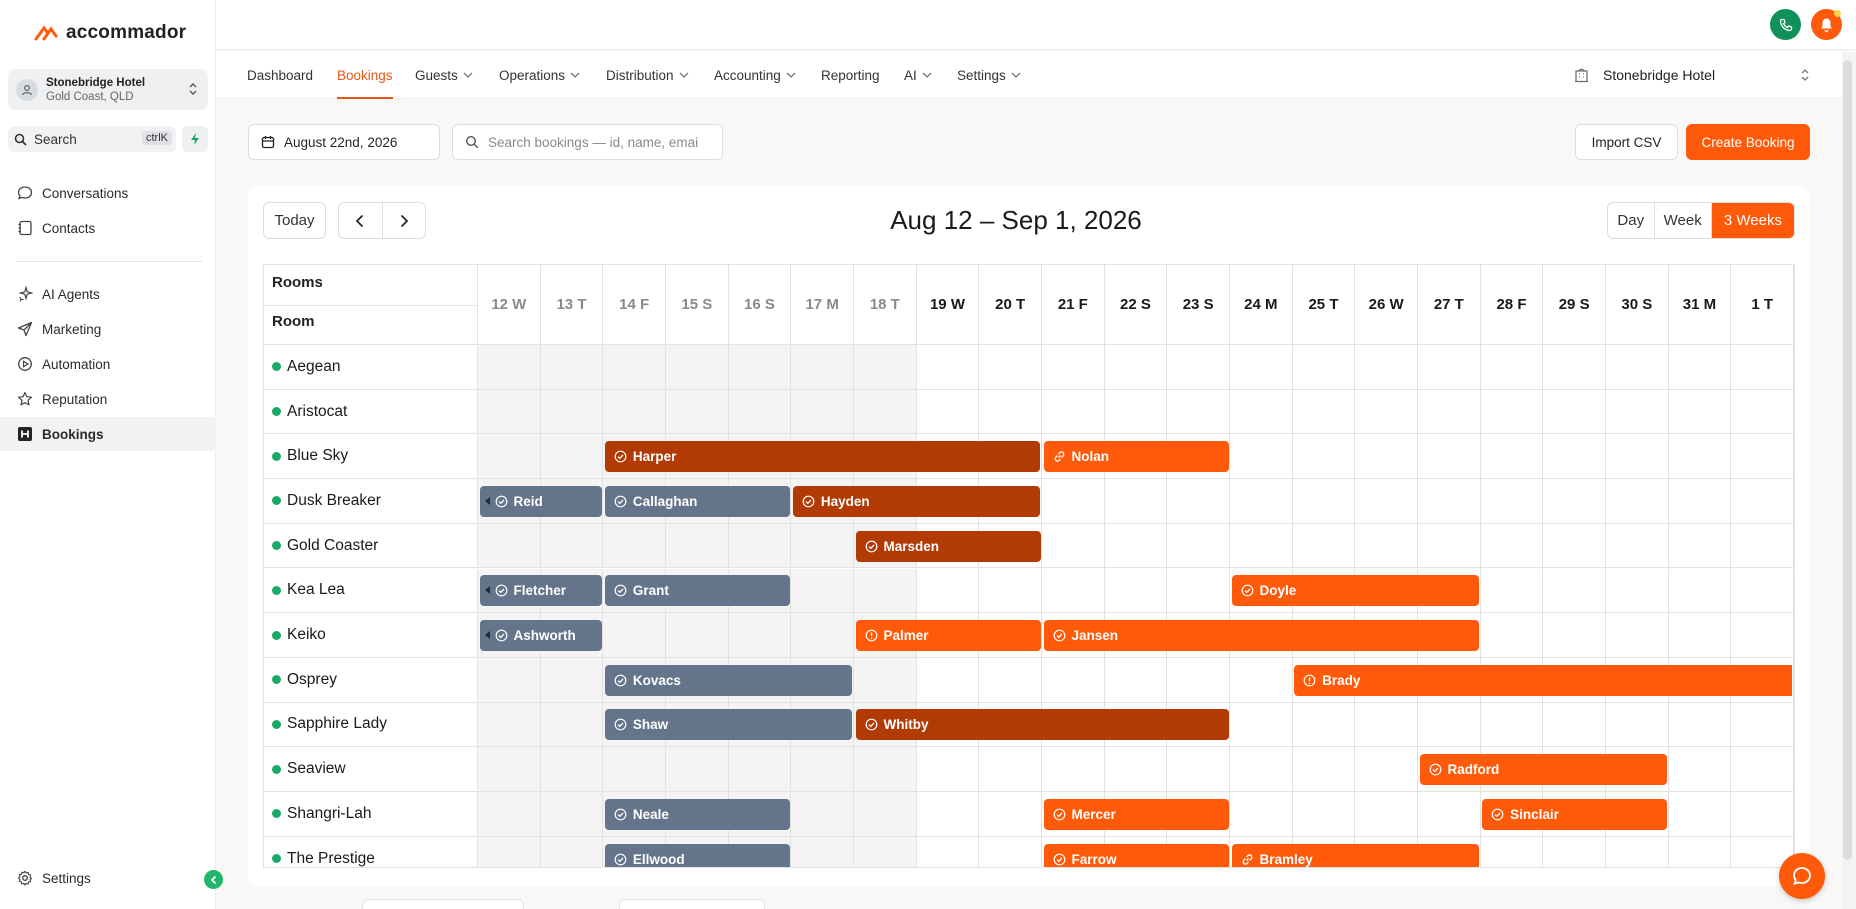 The width and height of the screenshot is (1856, 909). I want to click on tab-bookings: Bookings, so click(365, 75).